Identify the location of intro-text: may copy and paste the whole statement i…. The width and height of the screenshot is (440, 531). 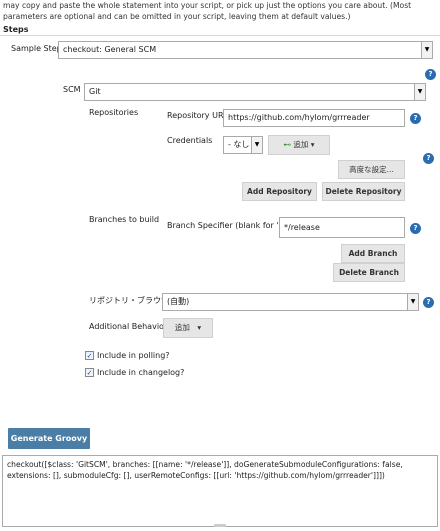
(207, 11).